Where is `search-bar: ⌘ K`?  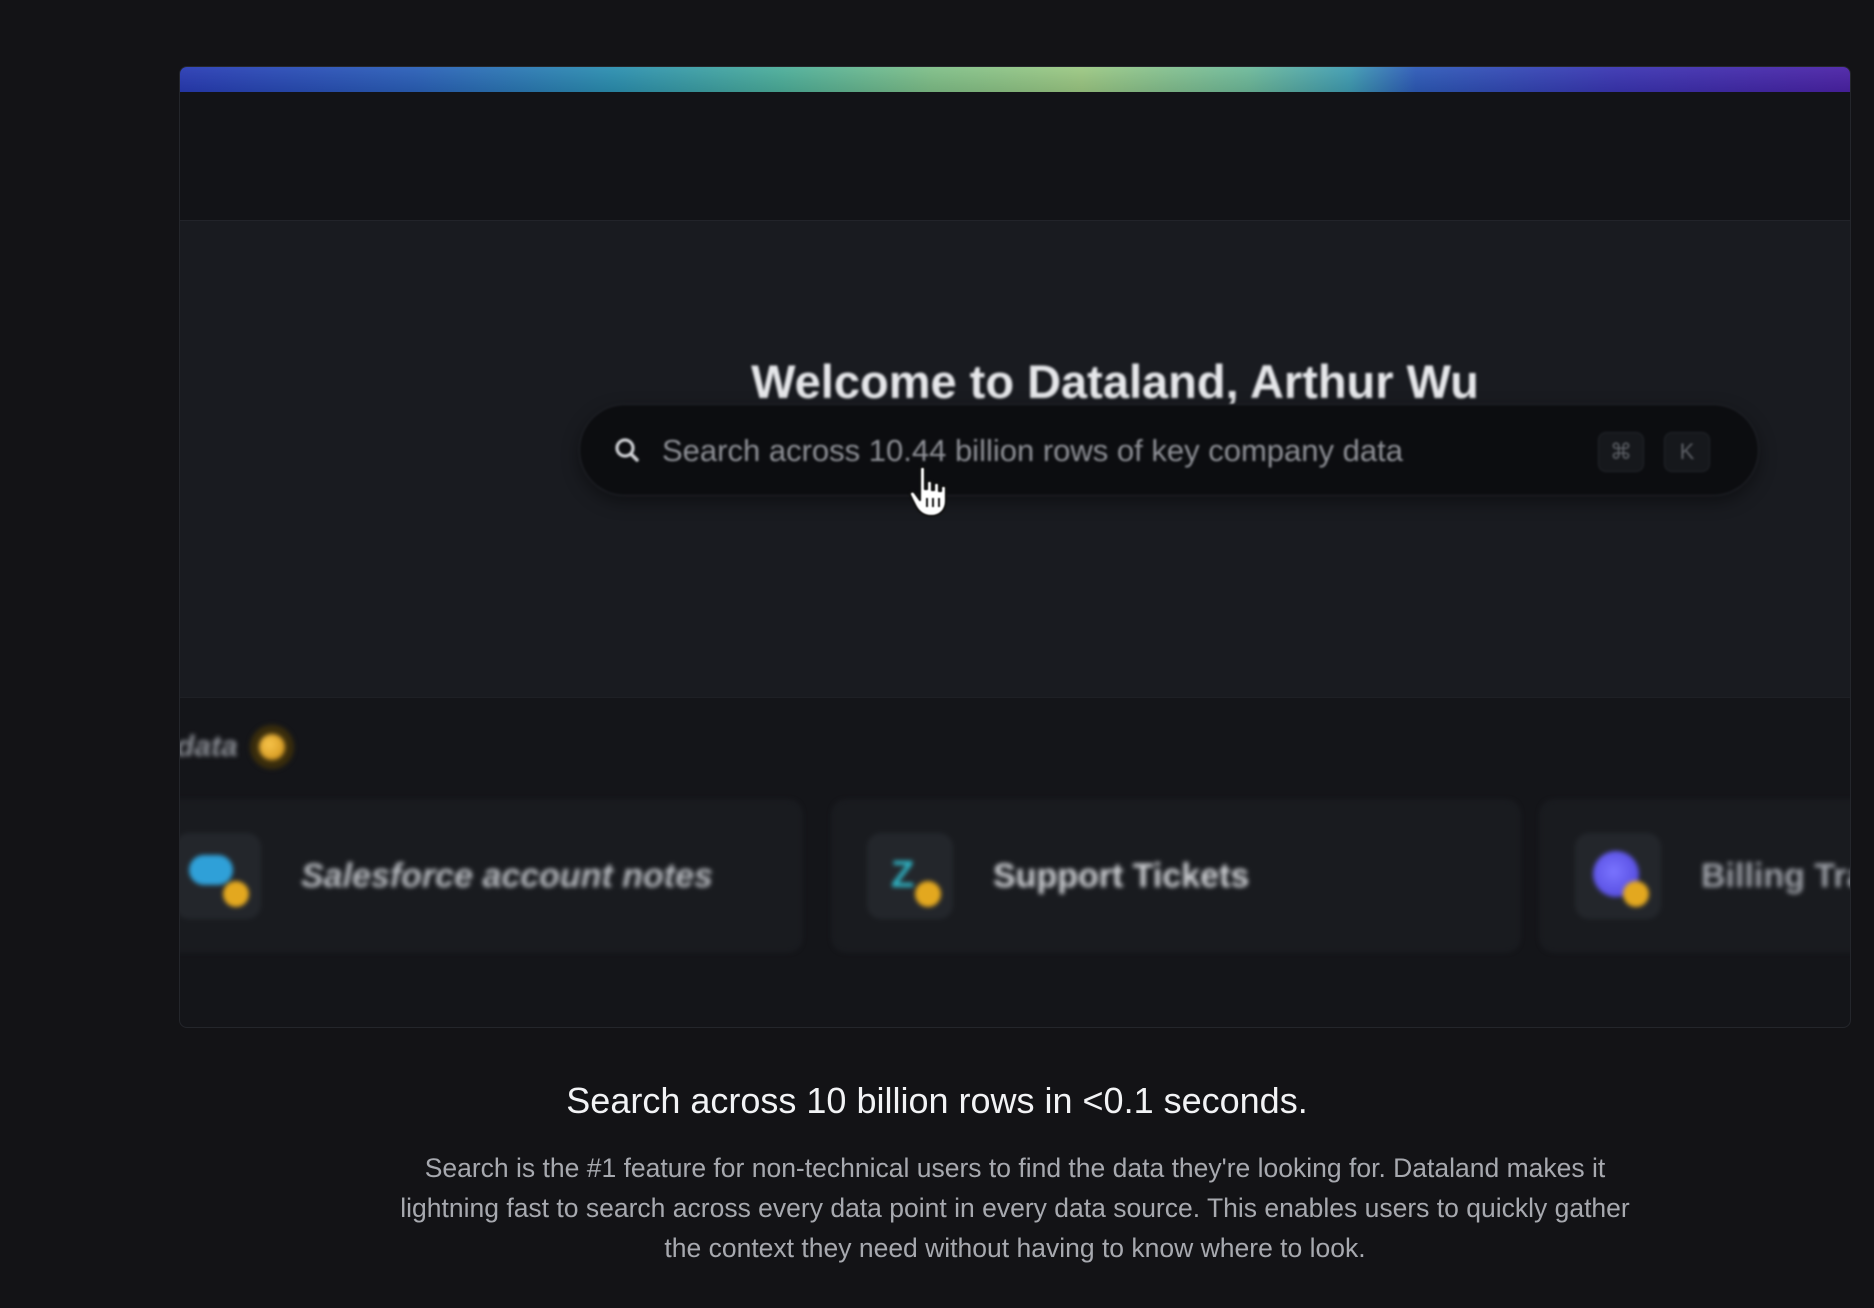
search-bar: ⌘ K is located at coordinates (1169, 450).